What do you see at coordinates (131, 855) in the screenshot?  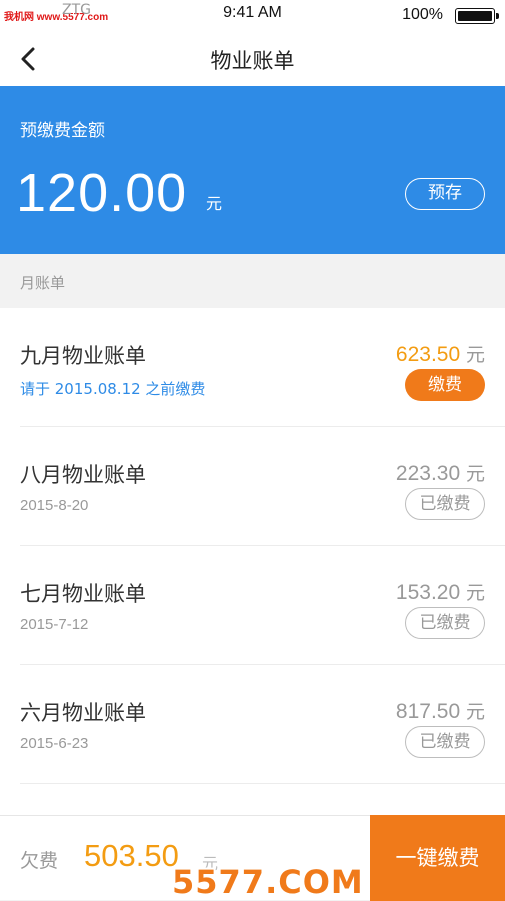 I see `owed-amount: 503.50` at bounding box center [131, 855].